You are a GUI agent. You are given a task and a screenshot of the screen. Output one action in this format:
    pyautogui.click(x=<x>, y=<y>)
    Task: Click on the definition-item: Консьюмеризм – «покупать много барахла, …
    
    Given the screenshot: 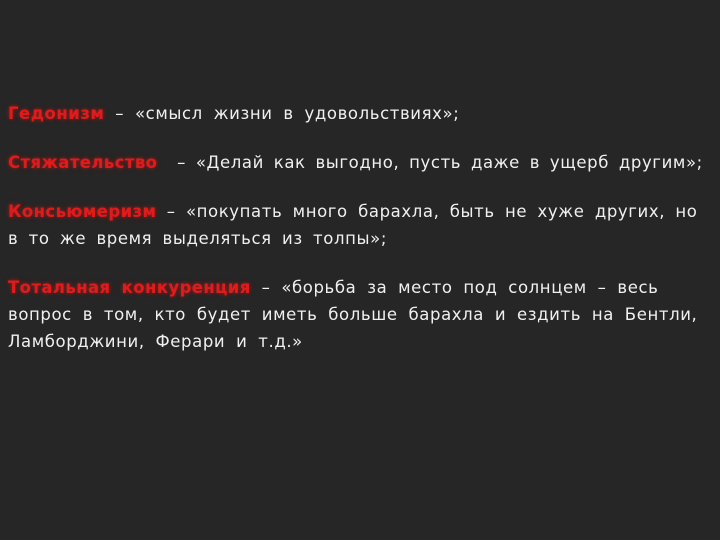 What is the action you would take?
    pyautogui.click(x=361, y=225)
    